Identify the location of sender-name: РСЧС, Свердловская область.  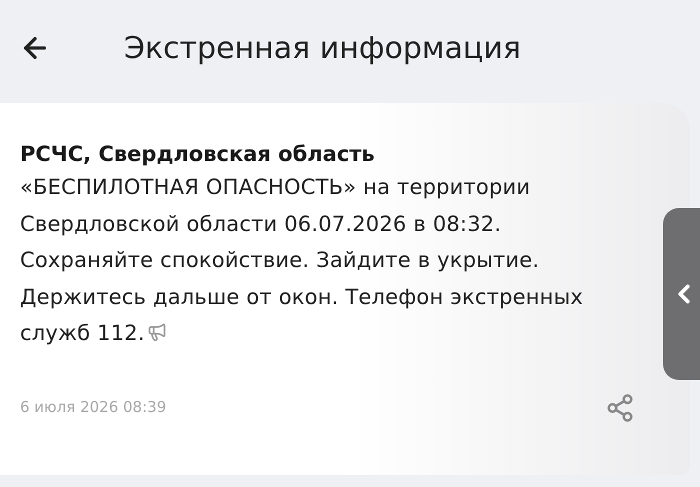
(198, 154).